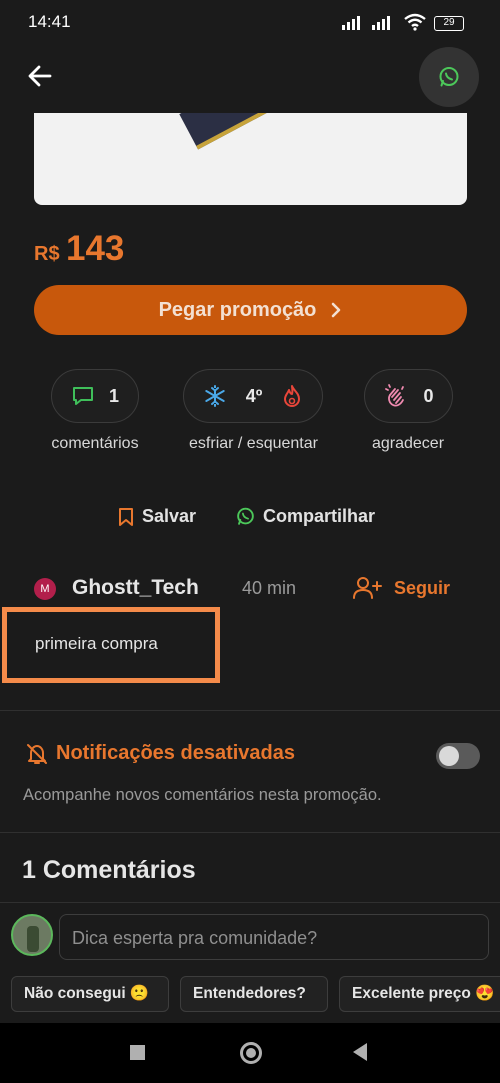  I want to click on thanks-label: agradecer, so click(408, 443).